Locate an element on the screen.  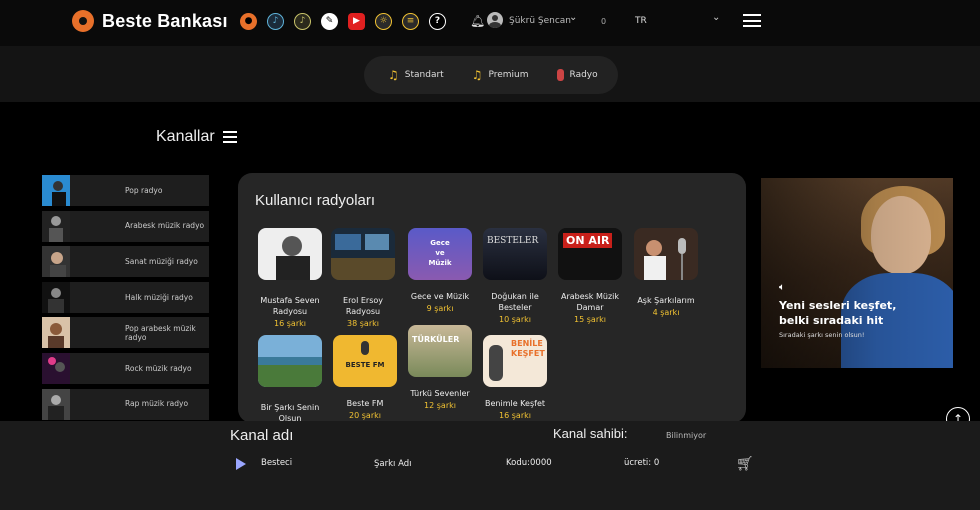
mode-label: Standart is located at coordinates (424, 75).